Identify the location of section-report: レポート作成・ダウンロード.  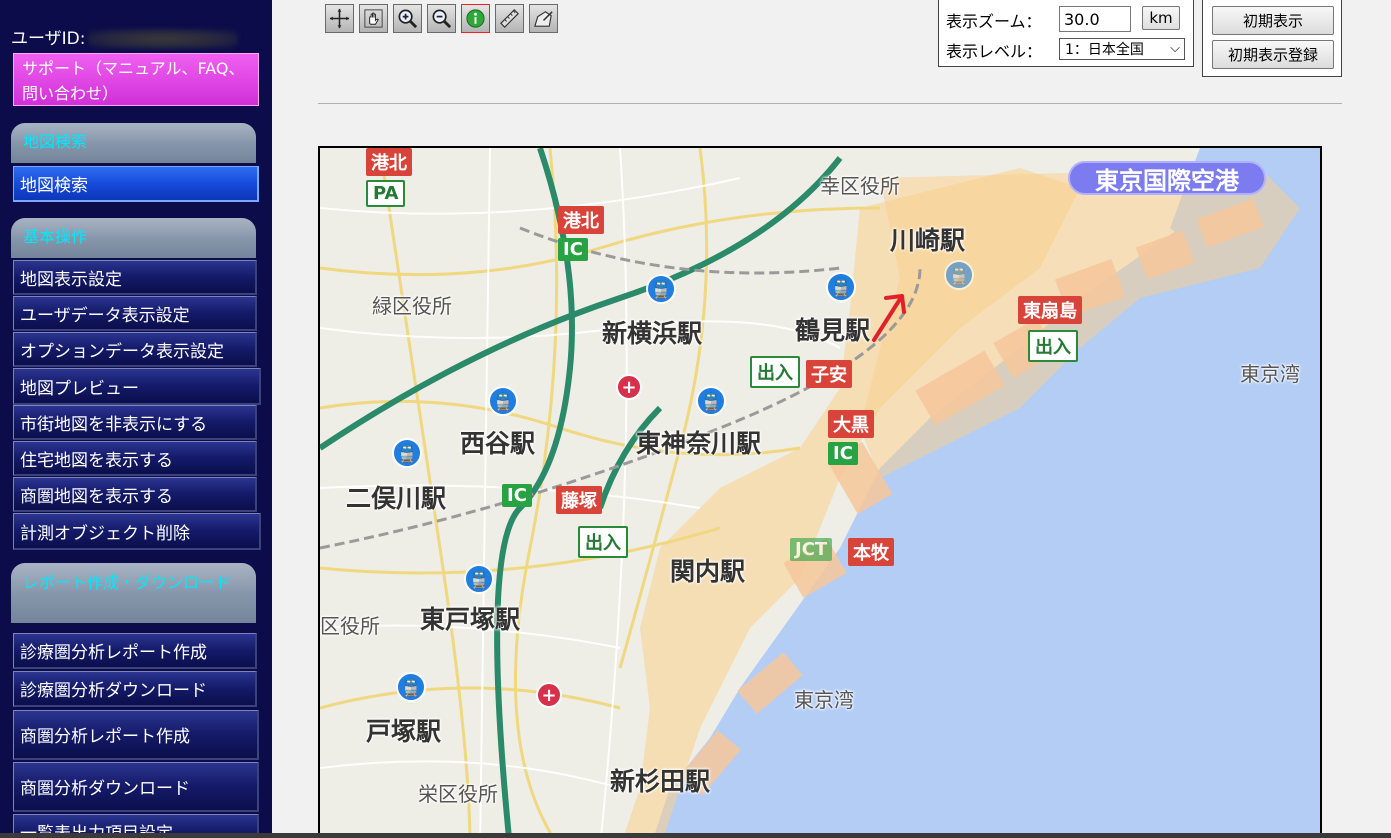
(133, 593).